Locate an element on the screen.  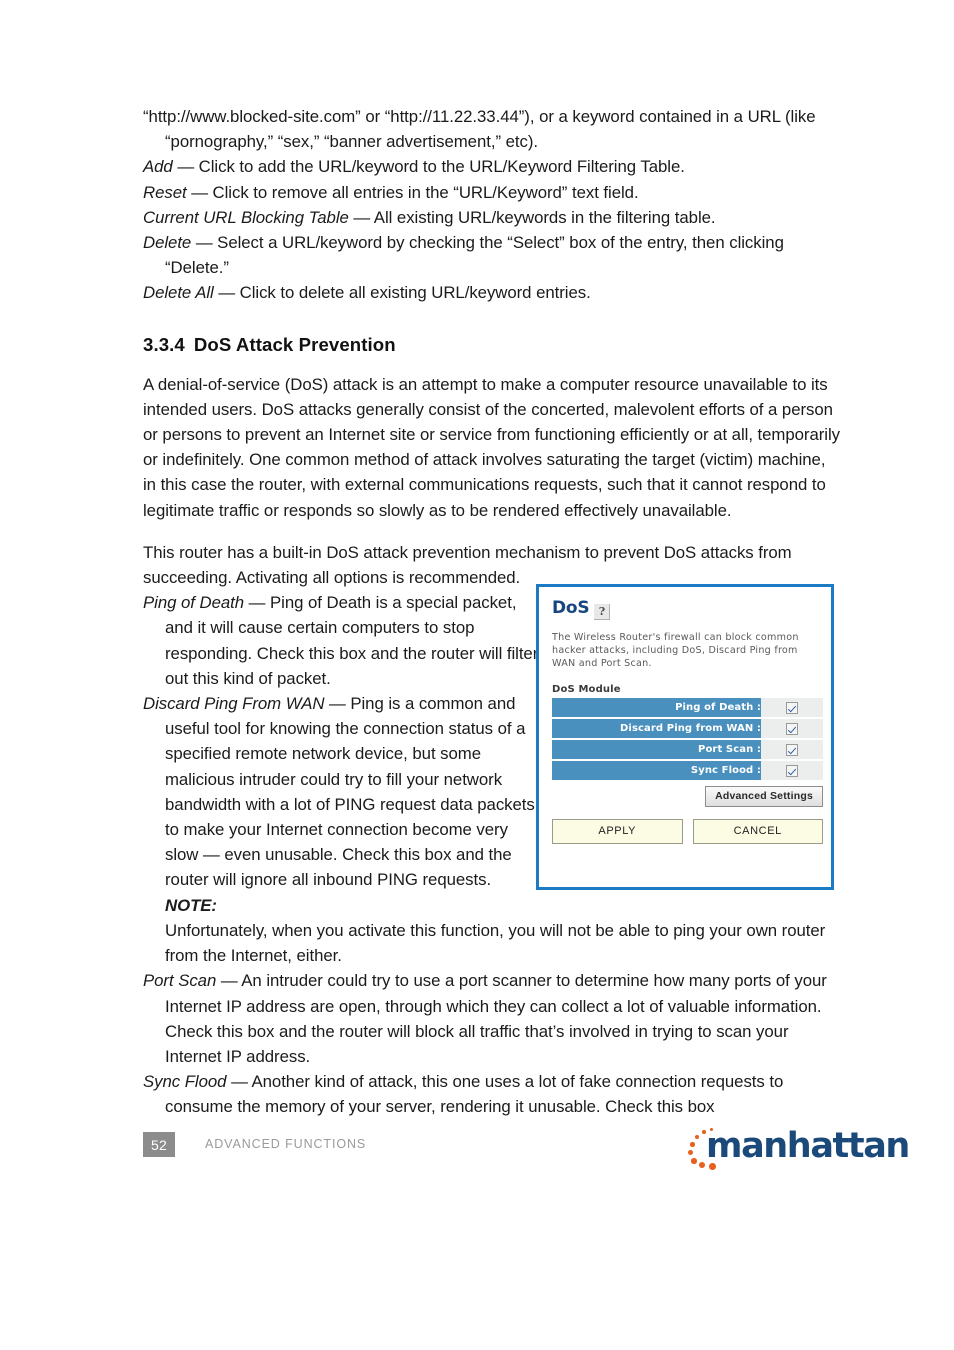
page-footer: 52 ADVANCED FUNCTIONS manhattan is located at coordinates (526, 1149).